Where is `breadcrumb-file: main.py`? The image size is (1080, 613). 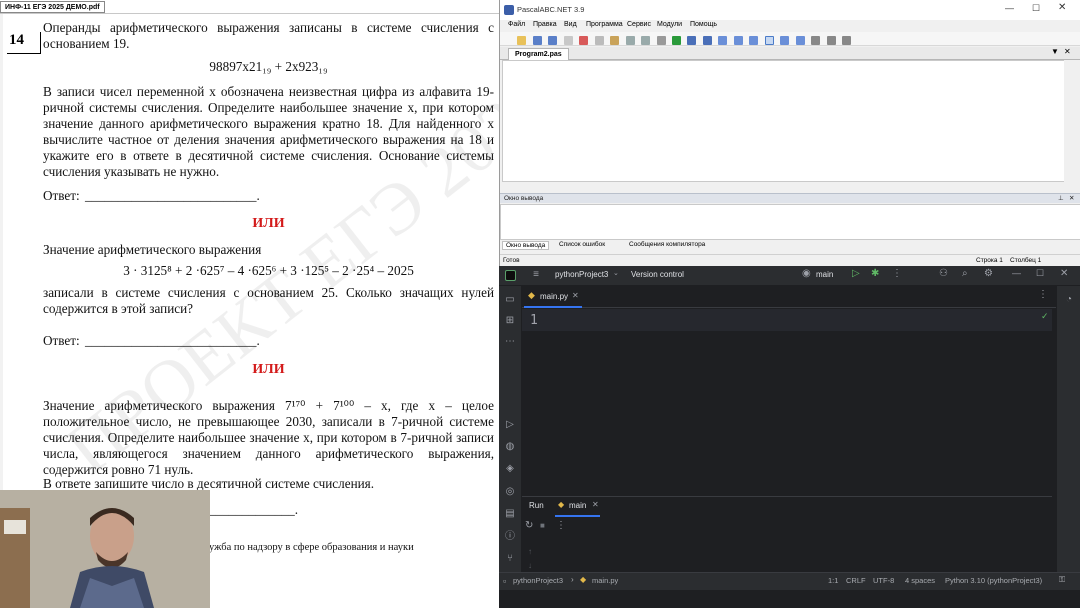 breadcrumb-file: main.py is located at coordinates (605, 580).